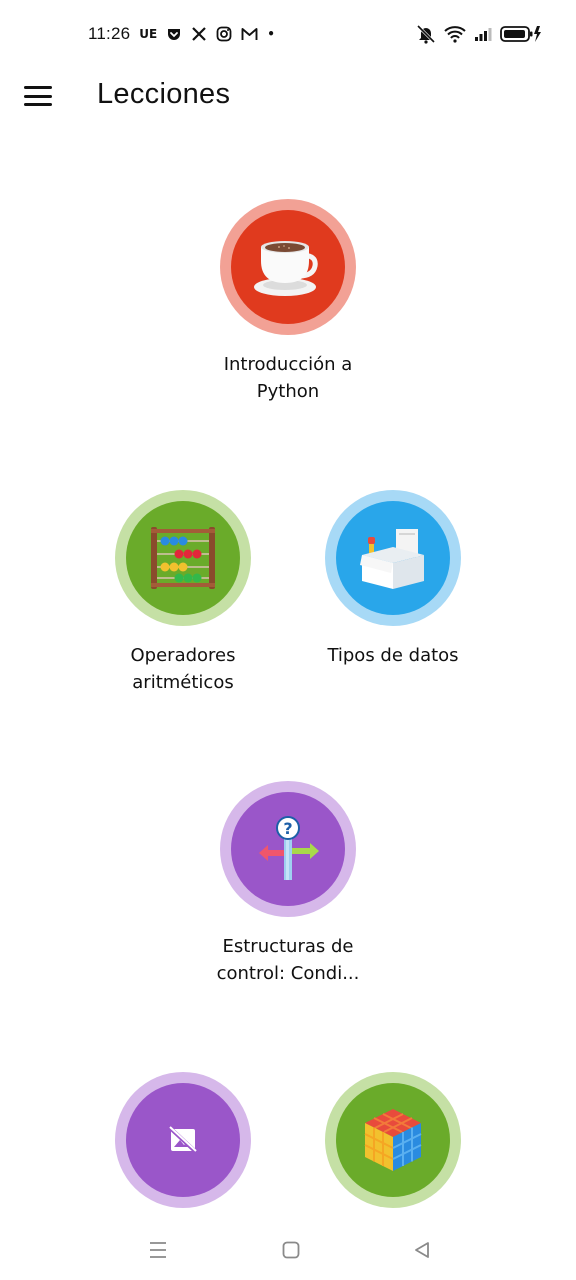 Image resolution: width=576 pixels, height=1280 pixels. Describe the element at coordinates (426, 36) in the screenshot. I see `mute-icon` at that location.